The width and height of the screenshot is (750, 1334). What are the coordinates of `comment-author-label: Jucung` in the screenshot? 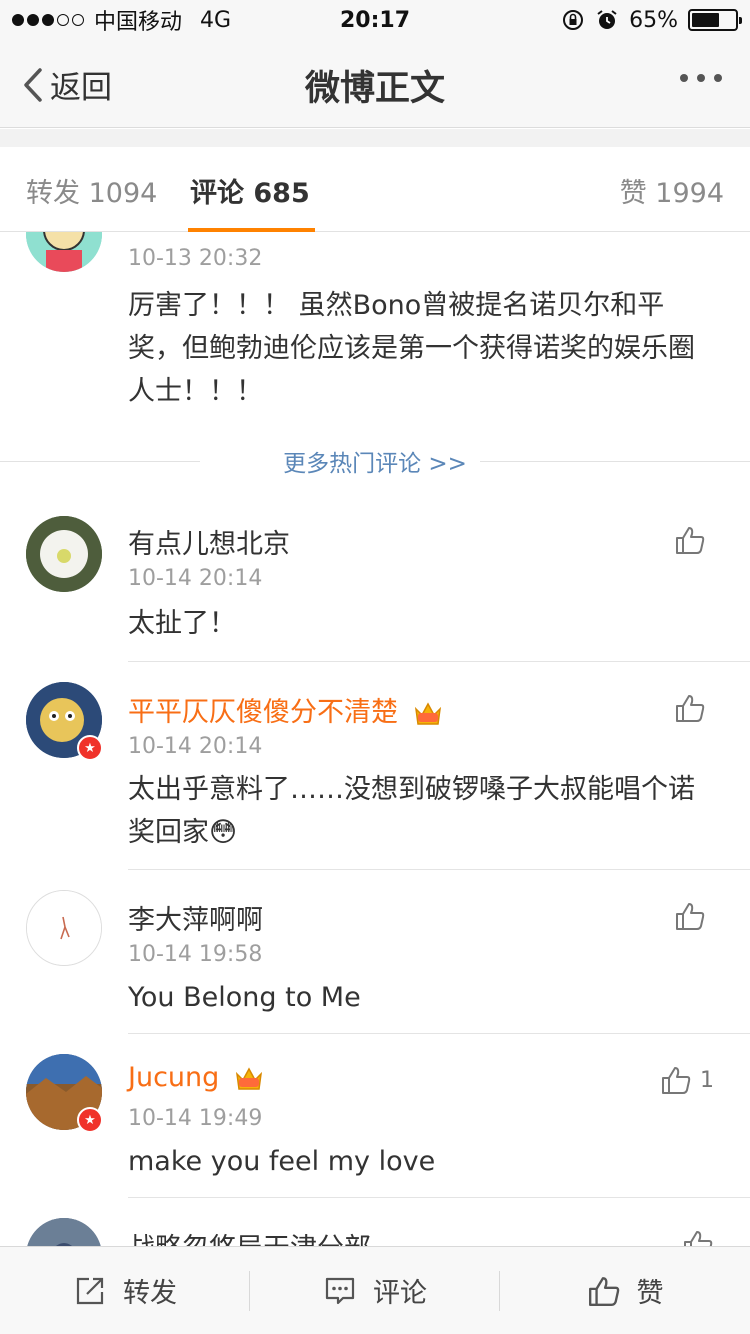 It's located at (174, 1077).